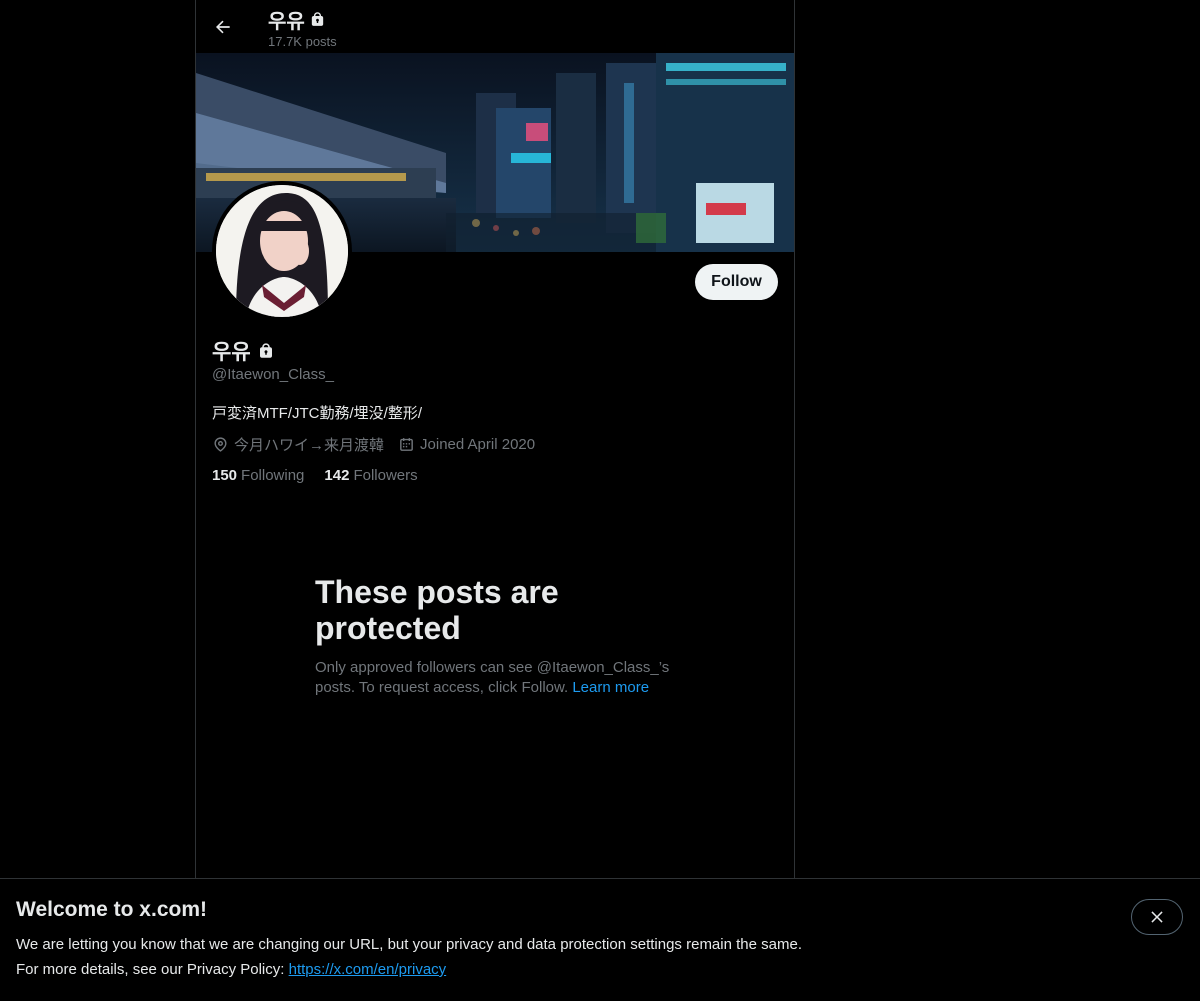 Image resolution: width=1200 pixels, height=1001 pixels. Describe the element at coordinates (406, 444) in the screenshot. I see `calendar-icon` at that location.